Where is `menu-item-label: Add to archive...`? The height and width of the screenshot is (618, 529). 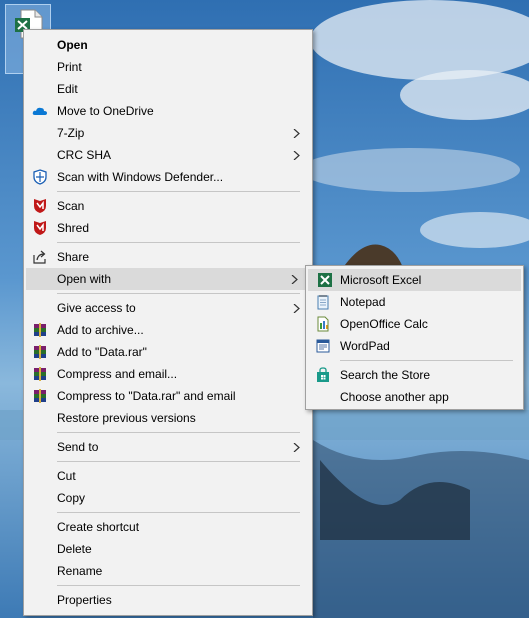
menu-item-label: Add to archive... is located at coordinates (100, 330).